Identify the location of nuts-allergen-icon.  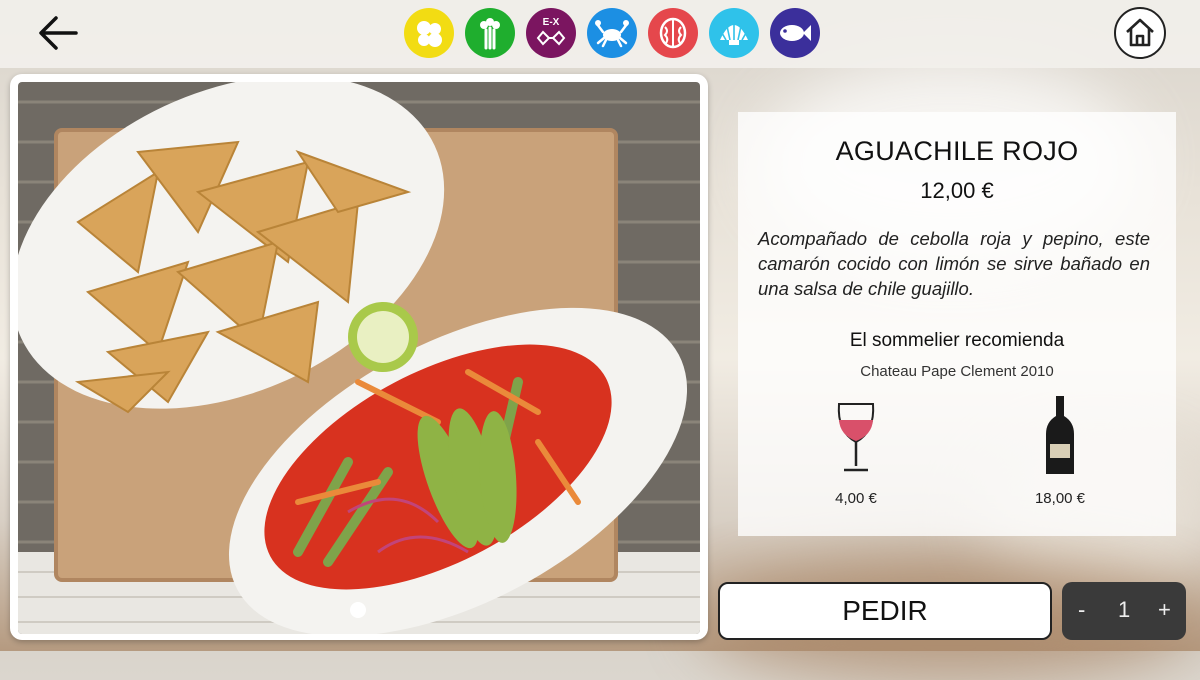
(673, 33).